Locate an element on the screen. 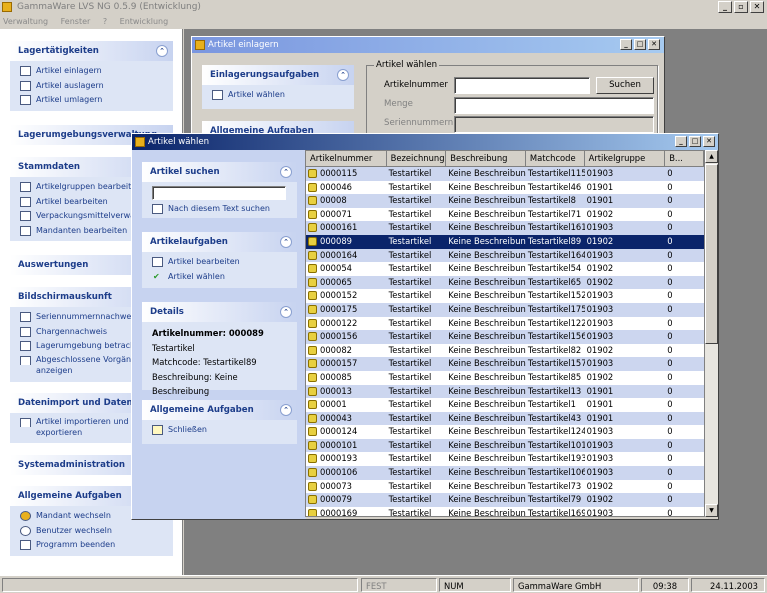  sidebar-item-programm-beenden: Programm beenden is located at coordinates (95, 545).